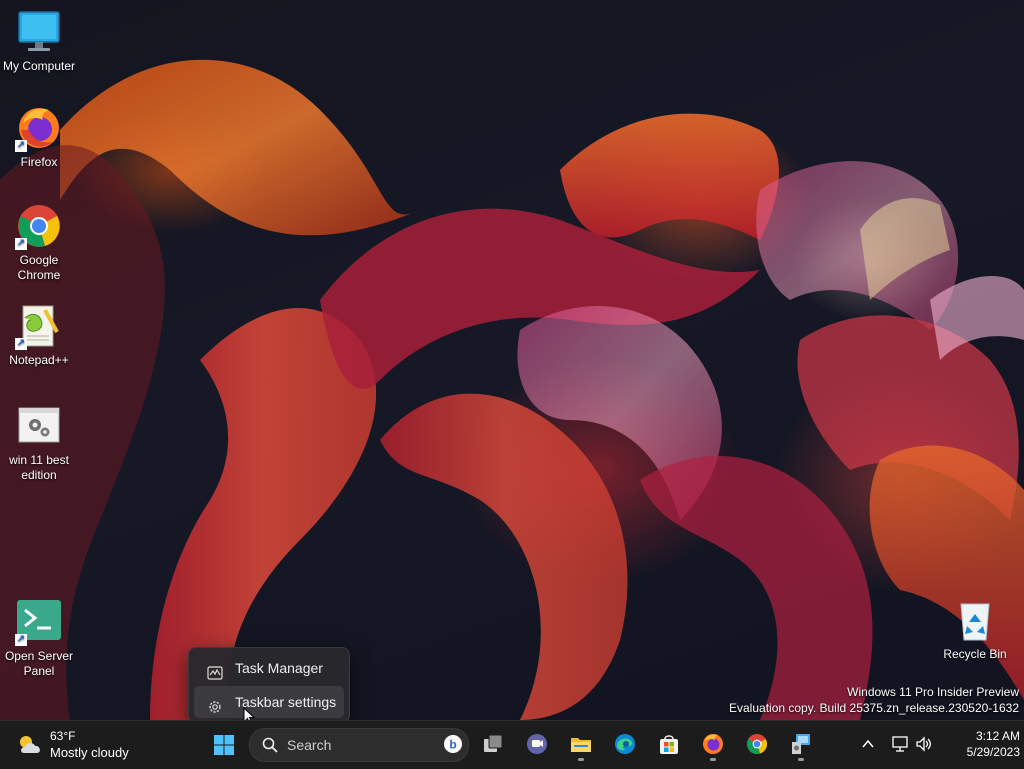  I want to click on show-hidden-icons-chevron-up-icon, so click(868, 744).